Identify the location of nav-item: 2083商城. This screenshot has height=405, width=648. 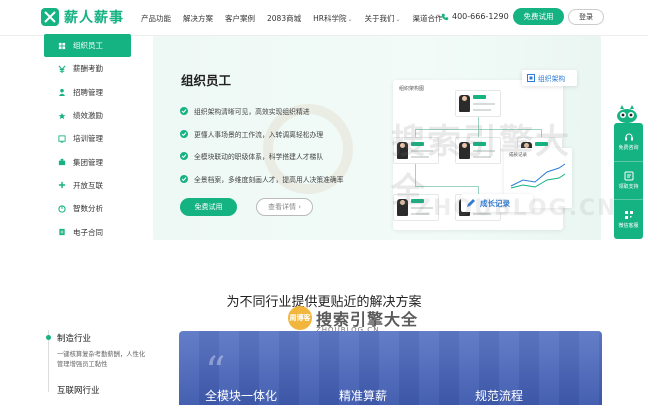
(284, 18).